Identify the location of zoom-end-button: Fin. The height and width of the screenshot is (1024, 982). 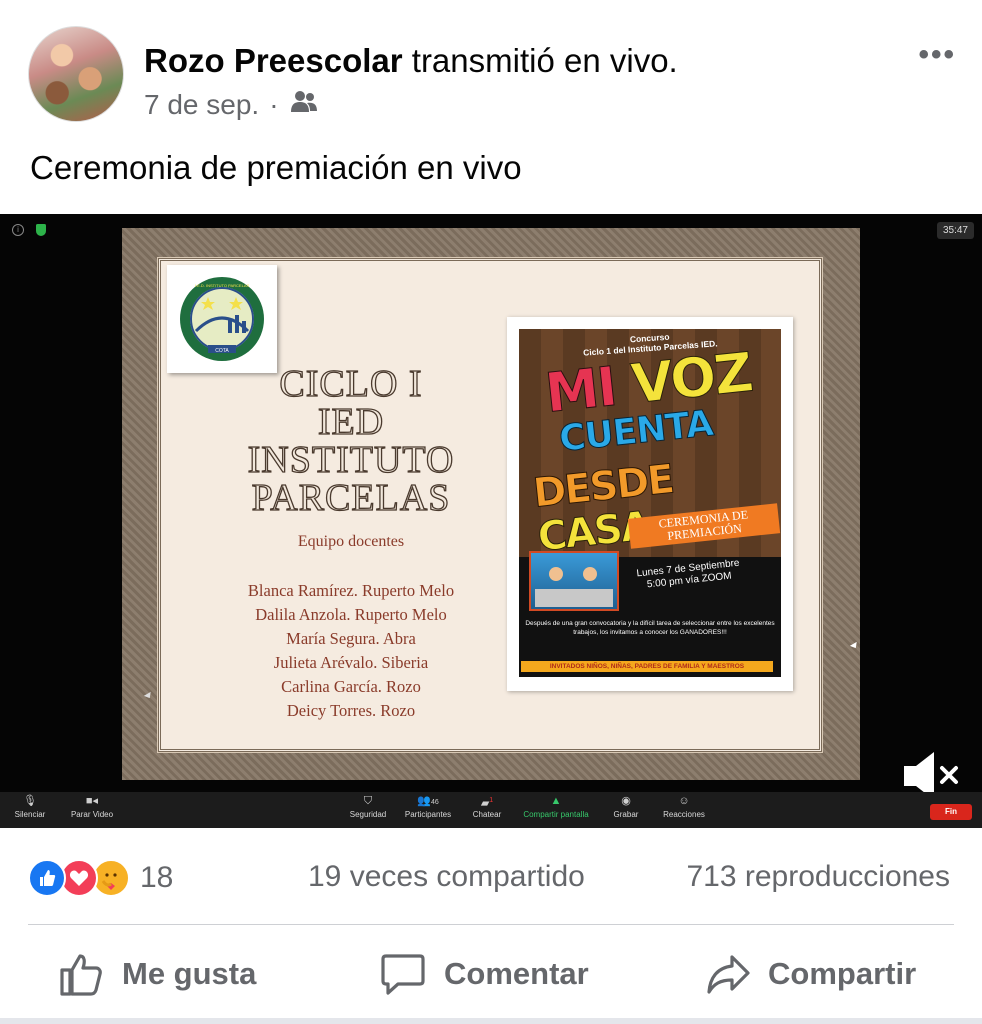
(951, 812).